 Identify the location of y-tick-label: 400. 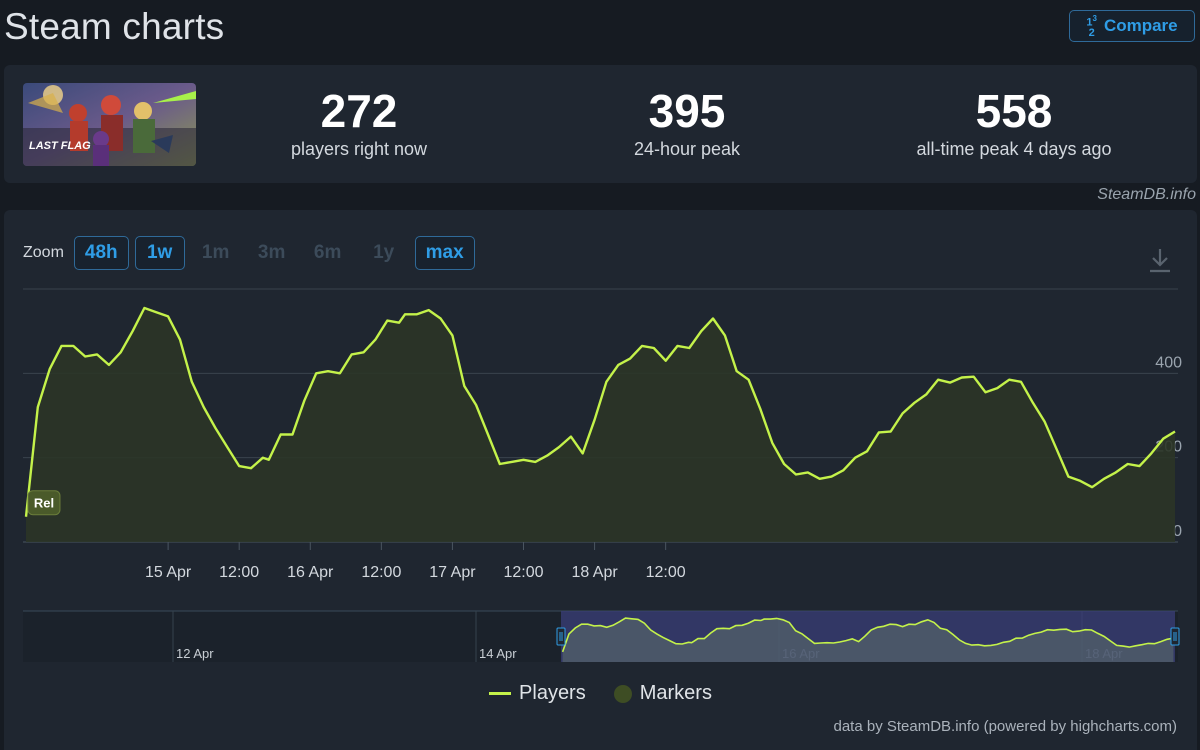
(1168, 362).